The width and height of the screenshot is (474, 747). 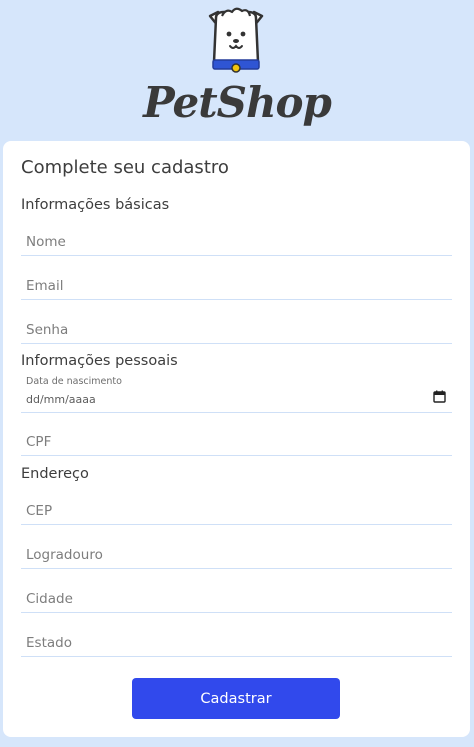 What do you see at coordinates (61, 399) in the screenshot?
I see `data-nascimento-value: dd/mm/aaaa` at bounding box center [61, 399].